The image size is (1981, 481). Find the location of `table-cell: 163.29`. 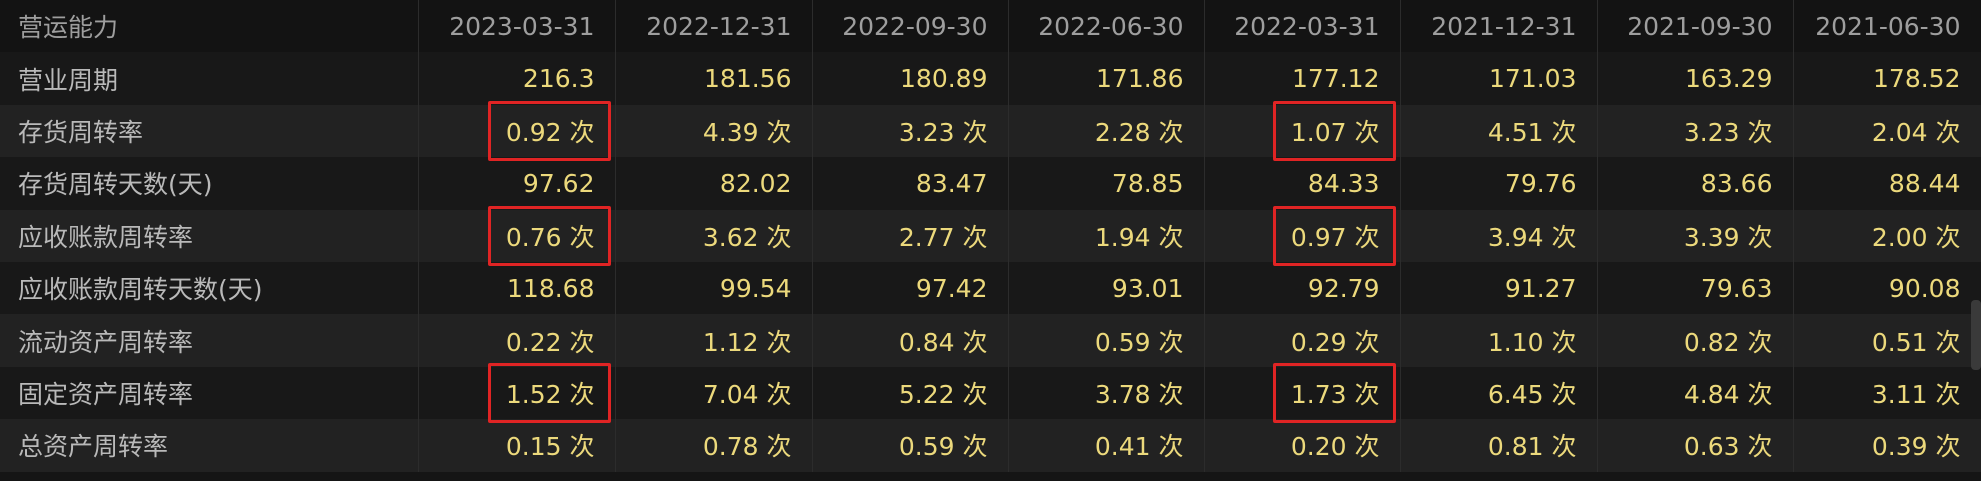

table-cell: 163.29 is located at coordinates (1695, 78).